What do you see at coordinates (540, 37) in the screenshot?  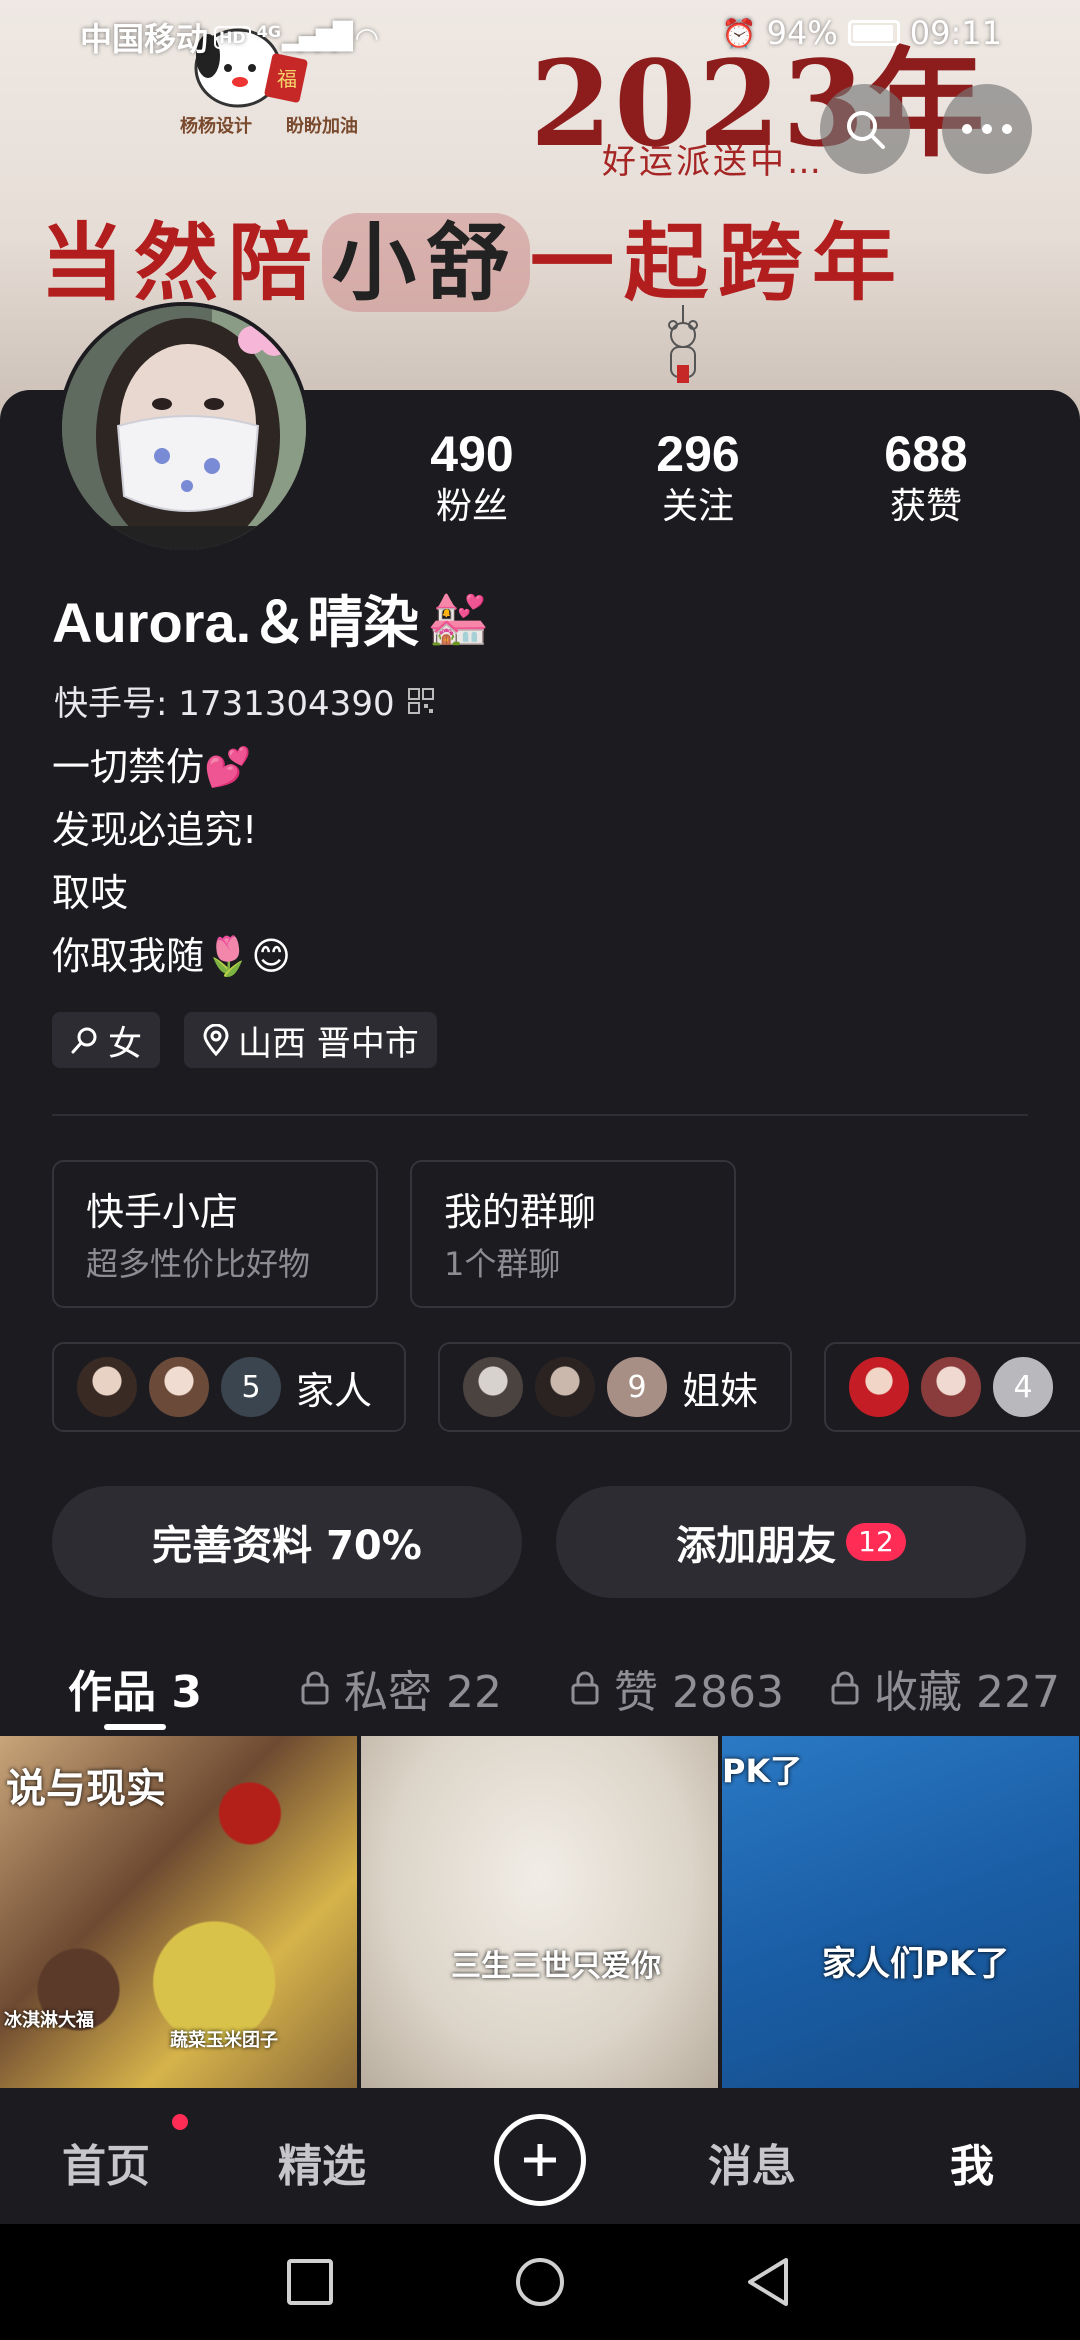 I see `status-bar: 中国移动 HD 4G ▂▄▆█ ◠ ⏰ 94% 09:11` at bounding box center [540, 37].